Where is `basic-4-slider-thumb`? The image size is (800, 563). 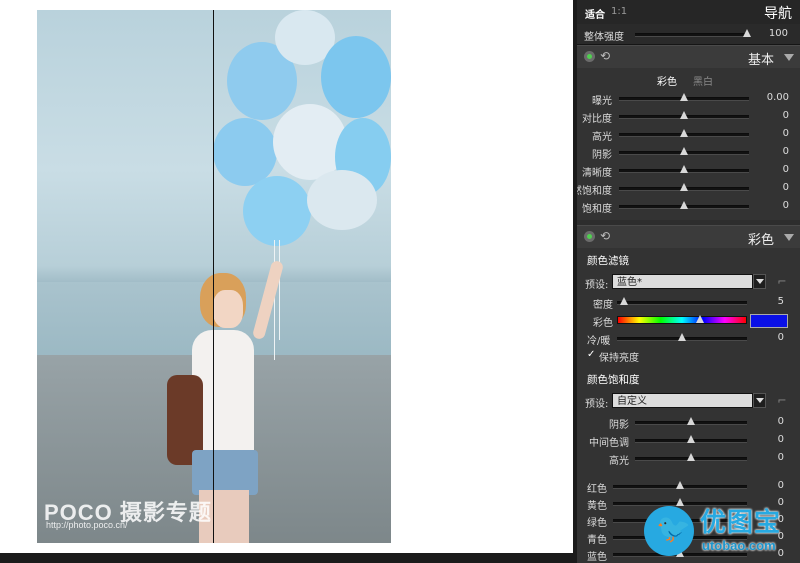
basic-4-slider-thumb is located at coordinates (684, 169).